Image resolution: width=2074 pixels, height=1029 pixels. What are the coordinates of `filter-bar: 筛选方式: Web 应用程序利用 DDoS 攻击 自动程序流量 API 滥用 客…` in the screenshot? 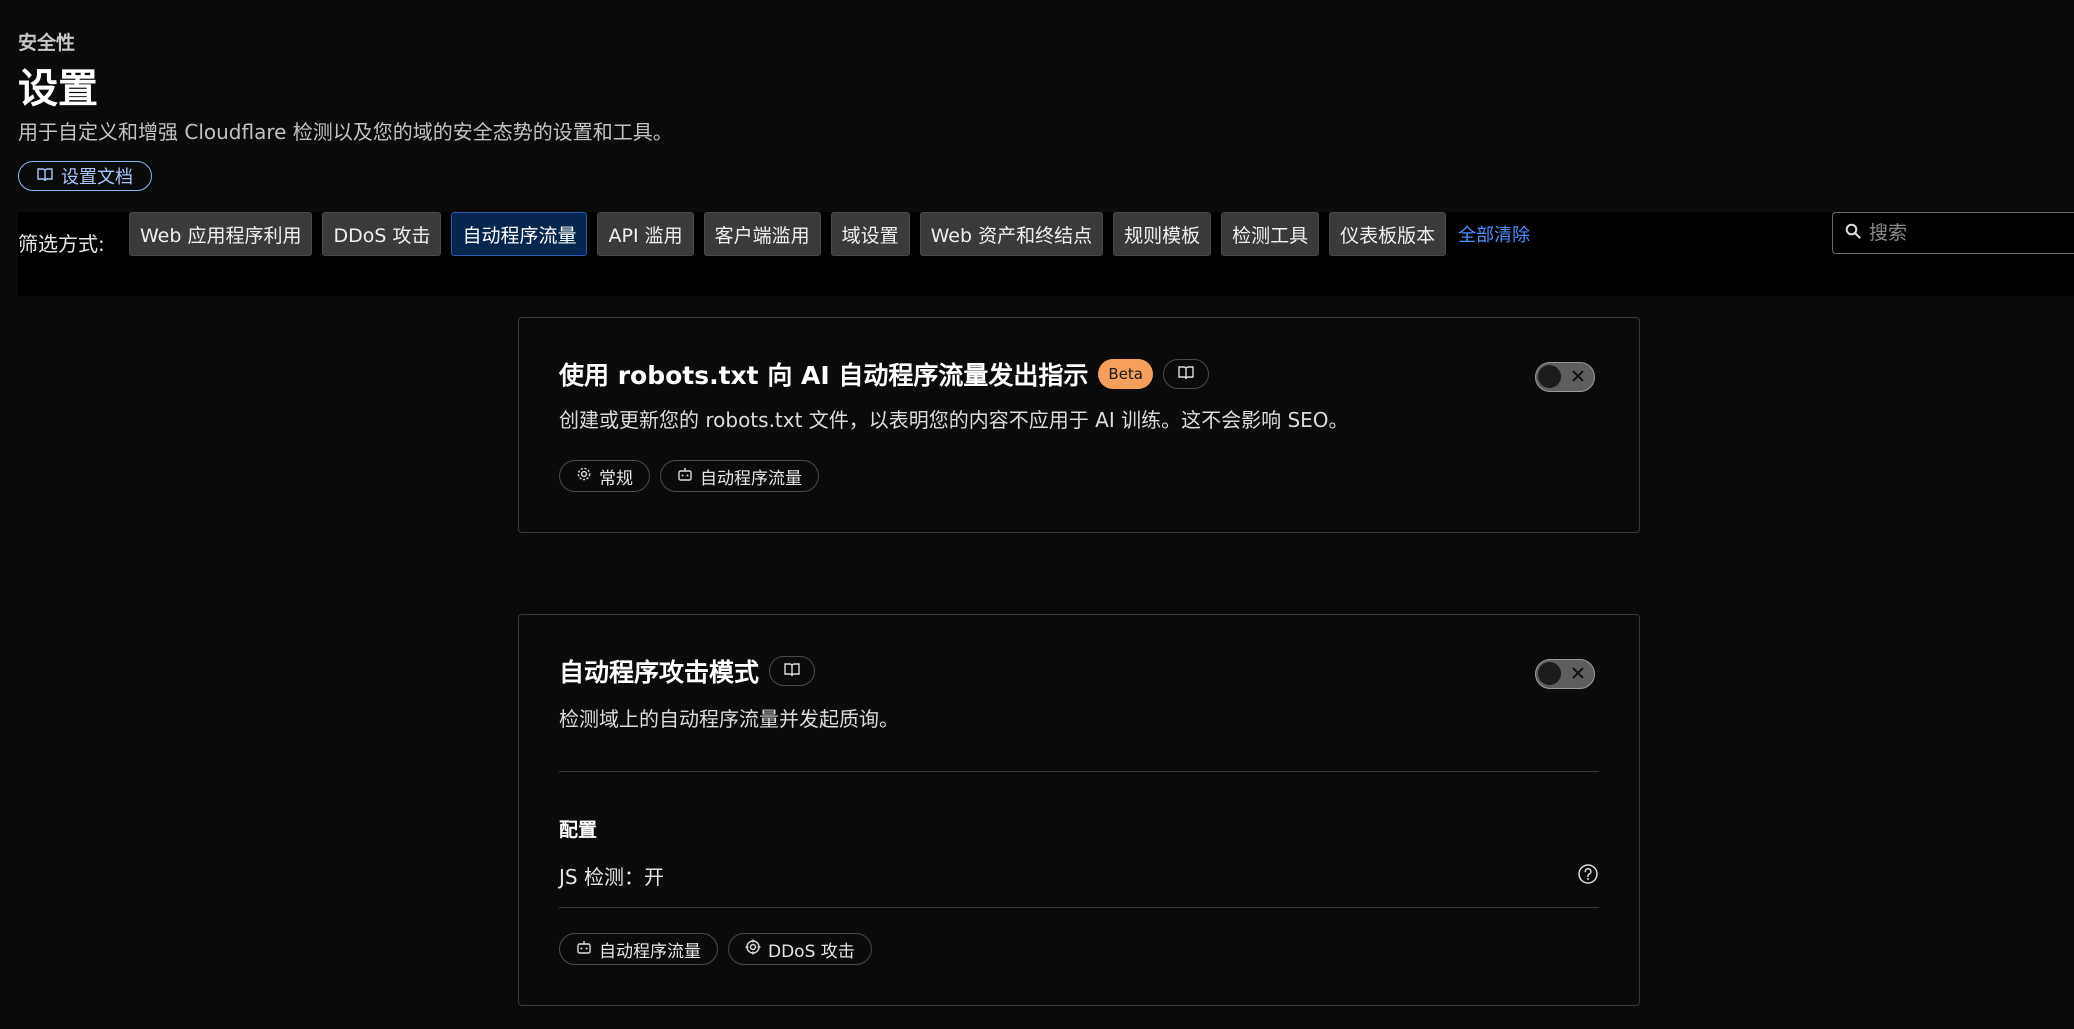 It's located at (1046, 254).